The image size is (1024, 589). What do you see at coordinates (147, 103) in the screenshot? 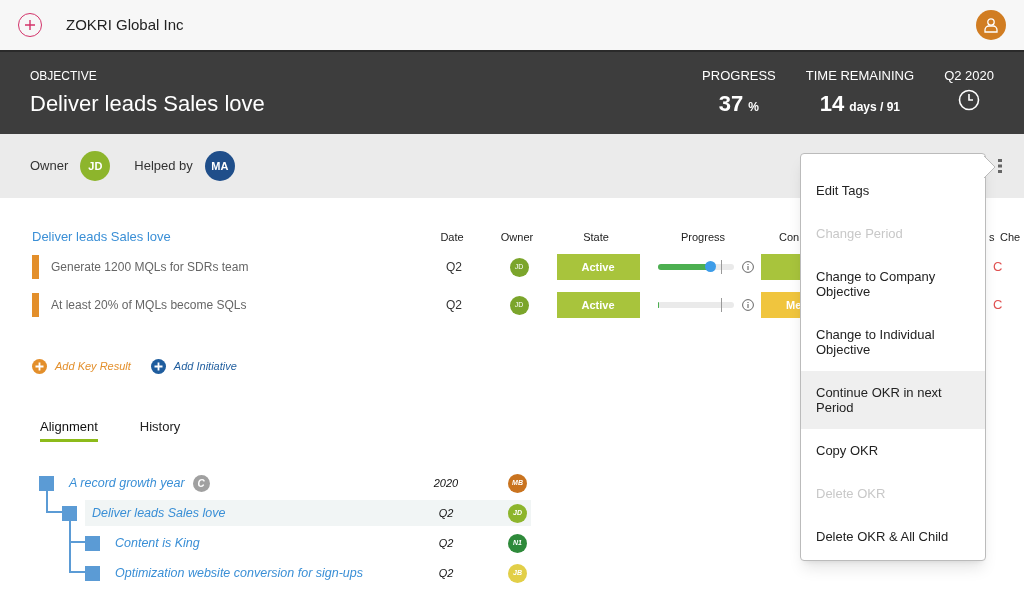
I see `objective-title: Deliver leads Sales love` at bounding box center [147, 103].